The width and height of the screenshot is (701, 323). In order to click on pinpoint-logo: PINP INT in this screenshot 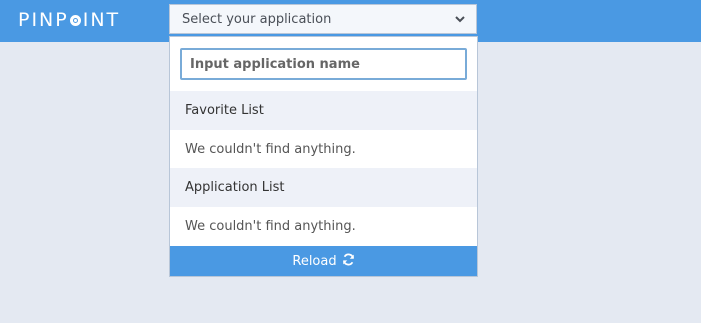, I will do `click(69, 20)`.